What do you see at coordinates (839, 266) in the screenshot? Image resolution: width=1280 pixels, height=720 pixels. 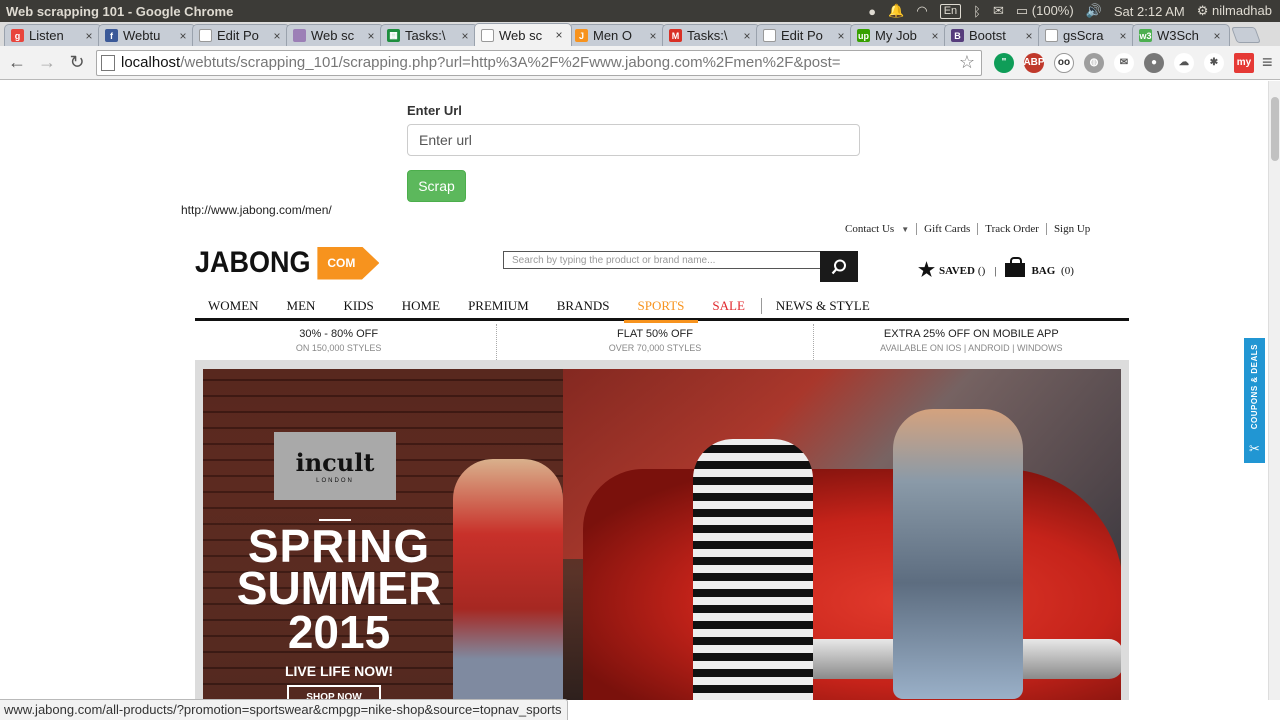 I see `search-button` at bounding box center [839, 266].